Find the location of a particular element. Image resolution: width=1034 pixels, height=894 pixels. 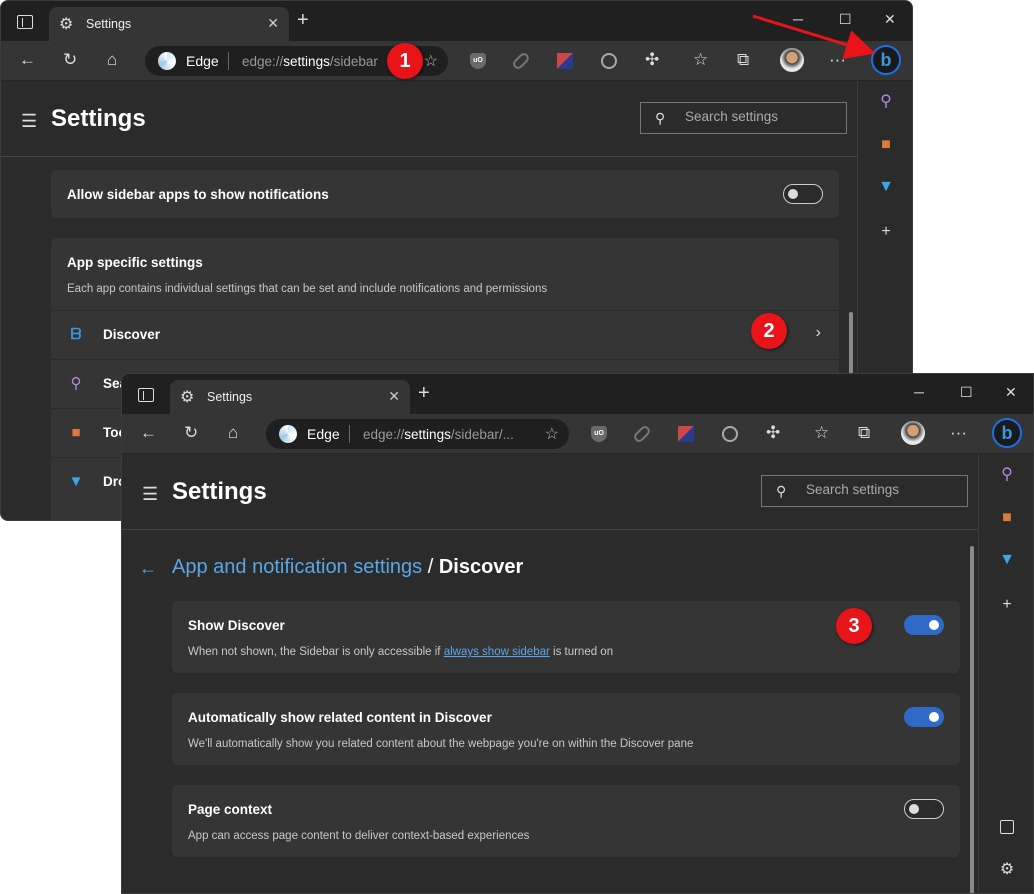

page-context-label: Page context is located at coordinates (230, 809).